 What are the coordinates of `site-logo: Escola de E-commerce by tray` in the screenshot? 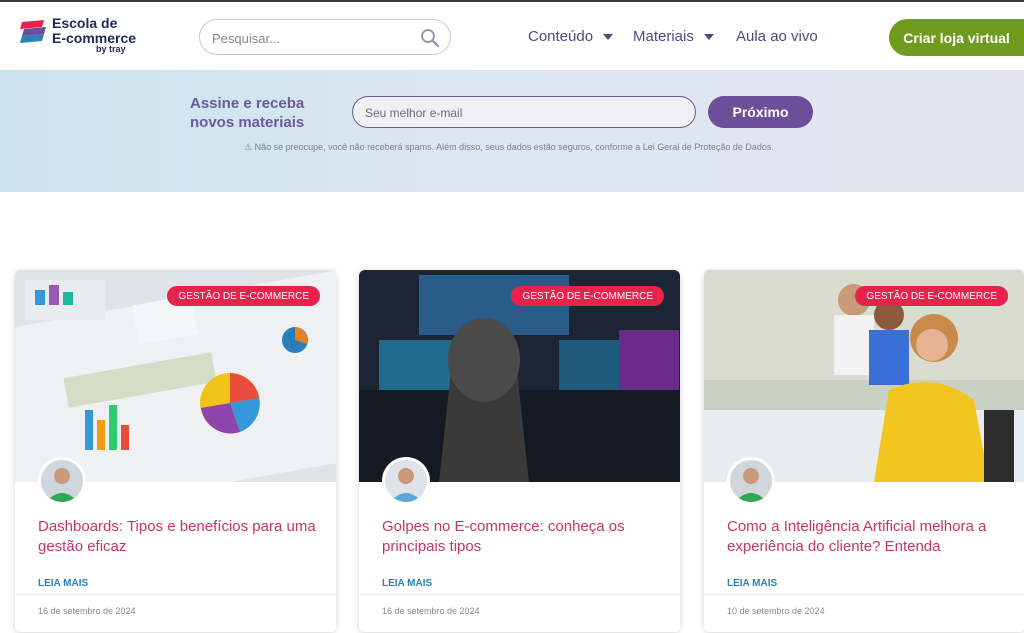 It's located at (80, 37).